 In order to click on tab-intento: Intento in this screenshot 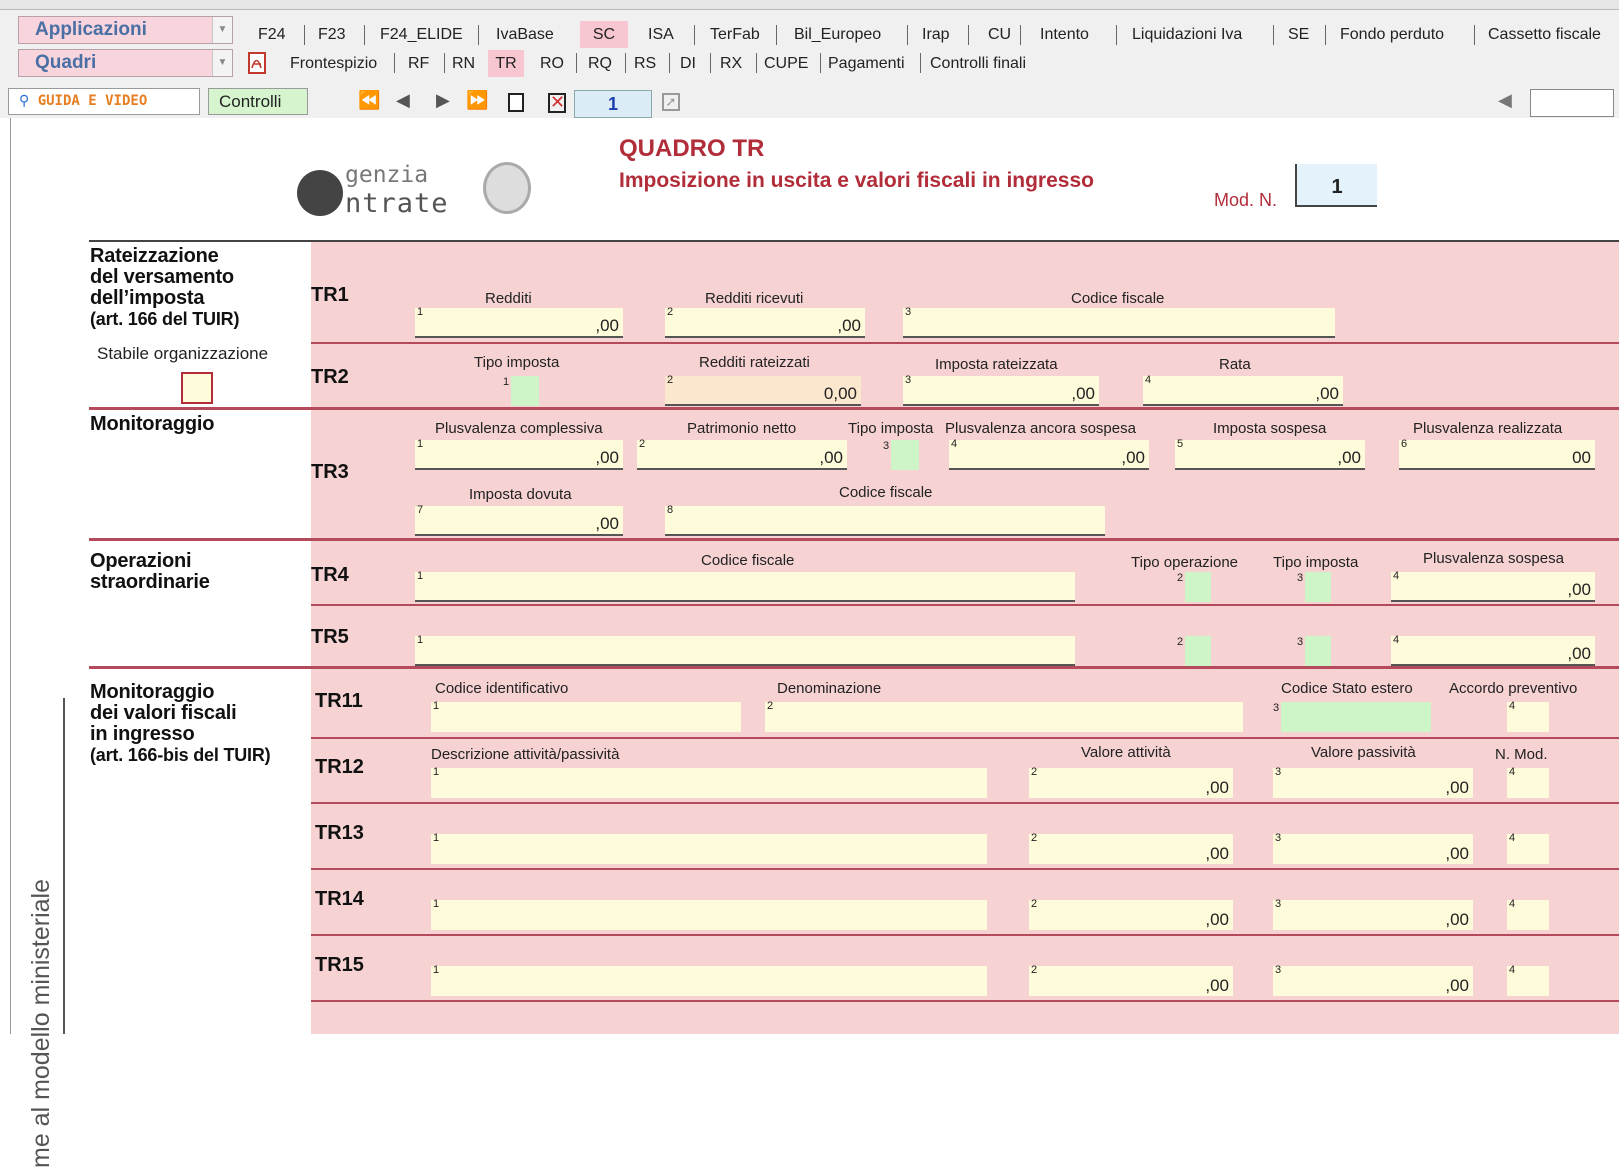, I will do `click(1064, 35)`.